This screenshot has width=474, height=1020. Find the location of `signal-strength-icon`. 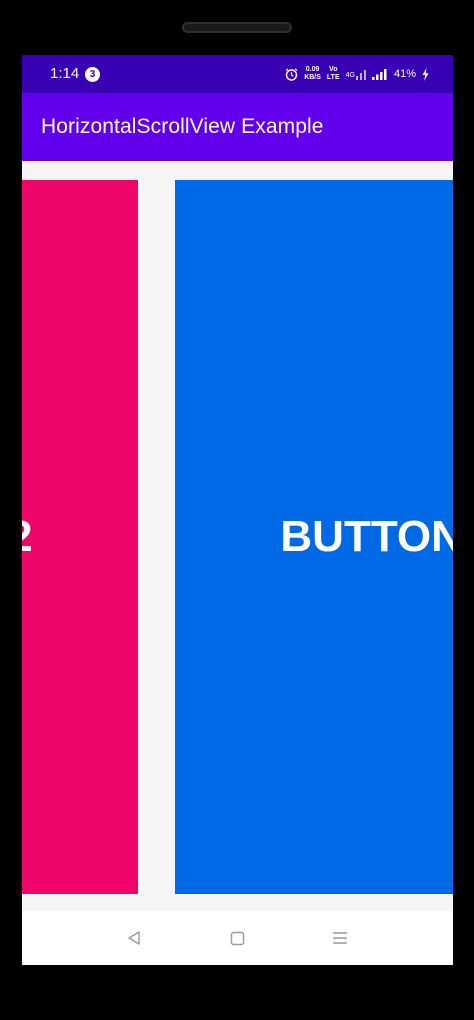

signal-strength-icon is located at coordinates (379, 74).